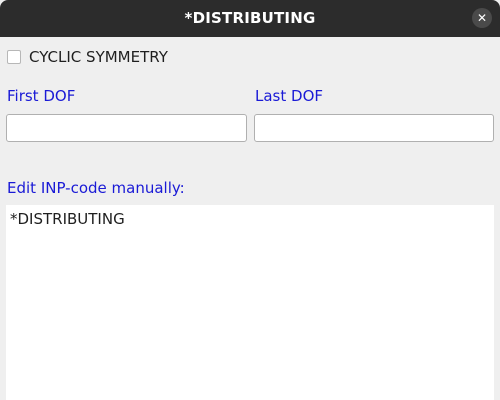  I want to click on window-title: *DISTRIBUTING, so click(250, 18).